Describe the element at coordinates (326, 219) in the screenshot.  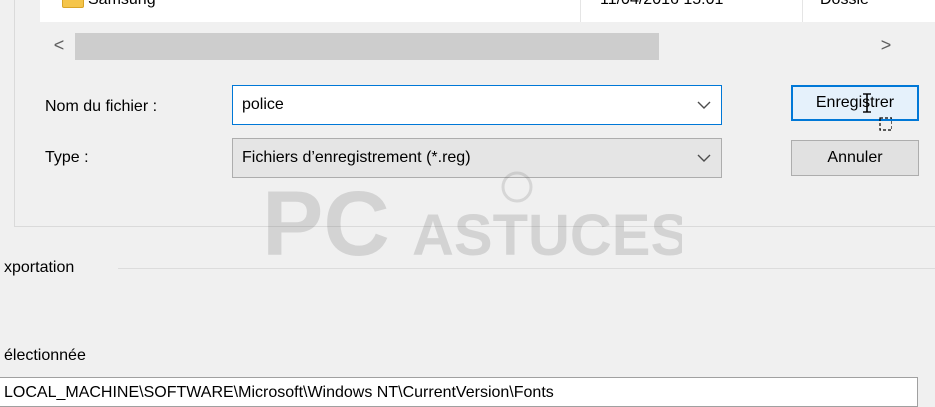
I see `watermark-main-text: PC` at that location.